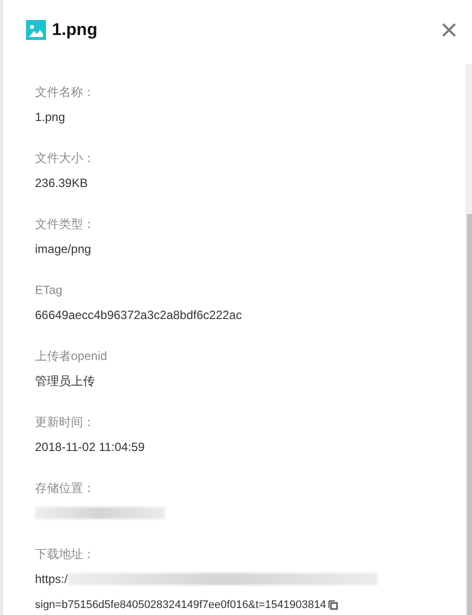 The height and width of the screenshot is (615, 472). What do you see at coordinates (65, 381) in the screenshot?
I see `field-value: 管理员上传` at bounding box center [65, 381].